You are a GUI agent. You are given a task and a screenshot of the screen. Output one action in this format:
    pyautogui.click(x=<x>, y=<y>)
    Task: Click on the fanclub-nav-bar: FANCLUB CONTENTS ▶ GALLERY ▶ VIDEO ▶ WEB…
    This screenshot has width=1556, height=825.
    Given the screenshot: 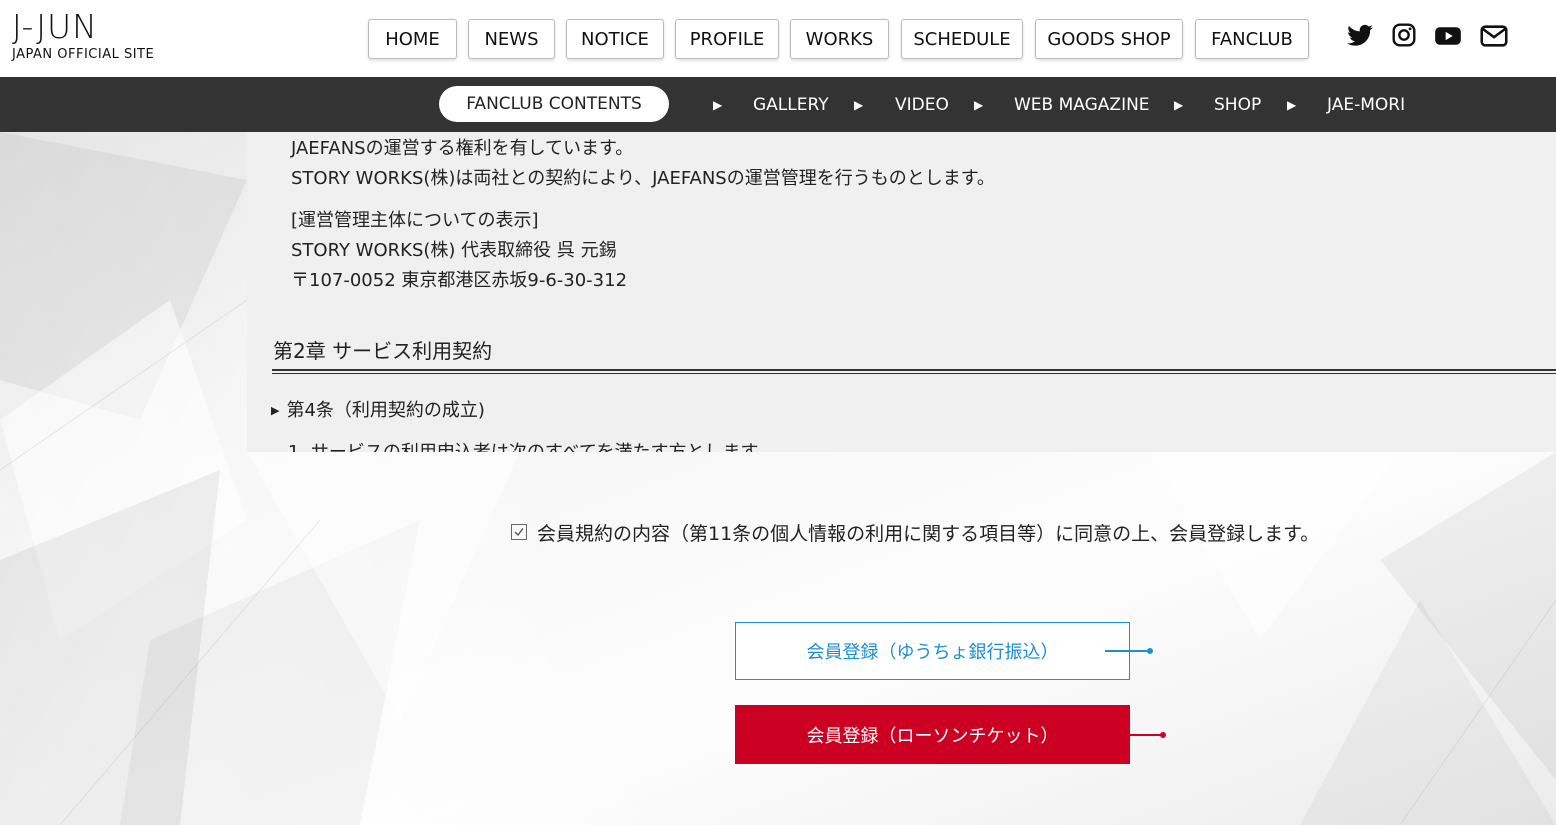 What is the action you would take?
    pyautogui.click(x=778, y=104)
    